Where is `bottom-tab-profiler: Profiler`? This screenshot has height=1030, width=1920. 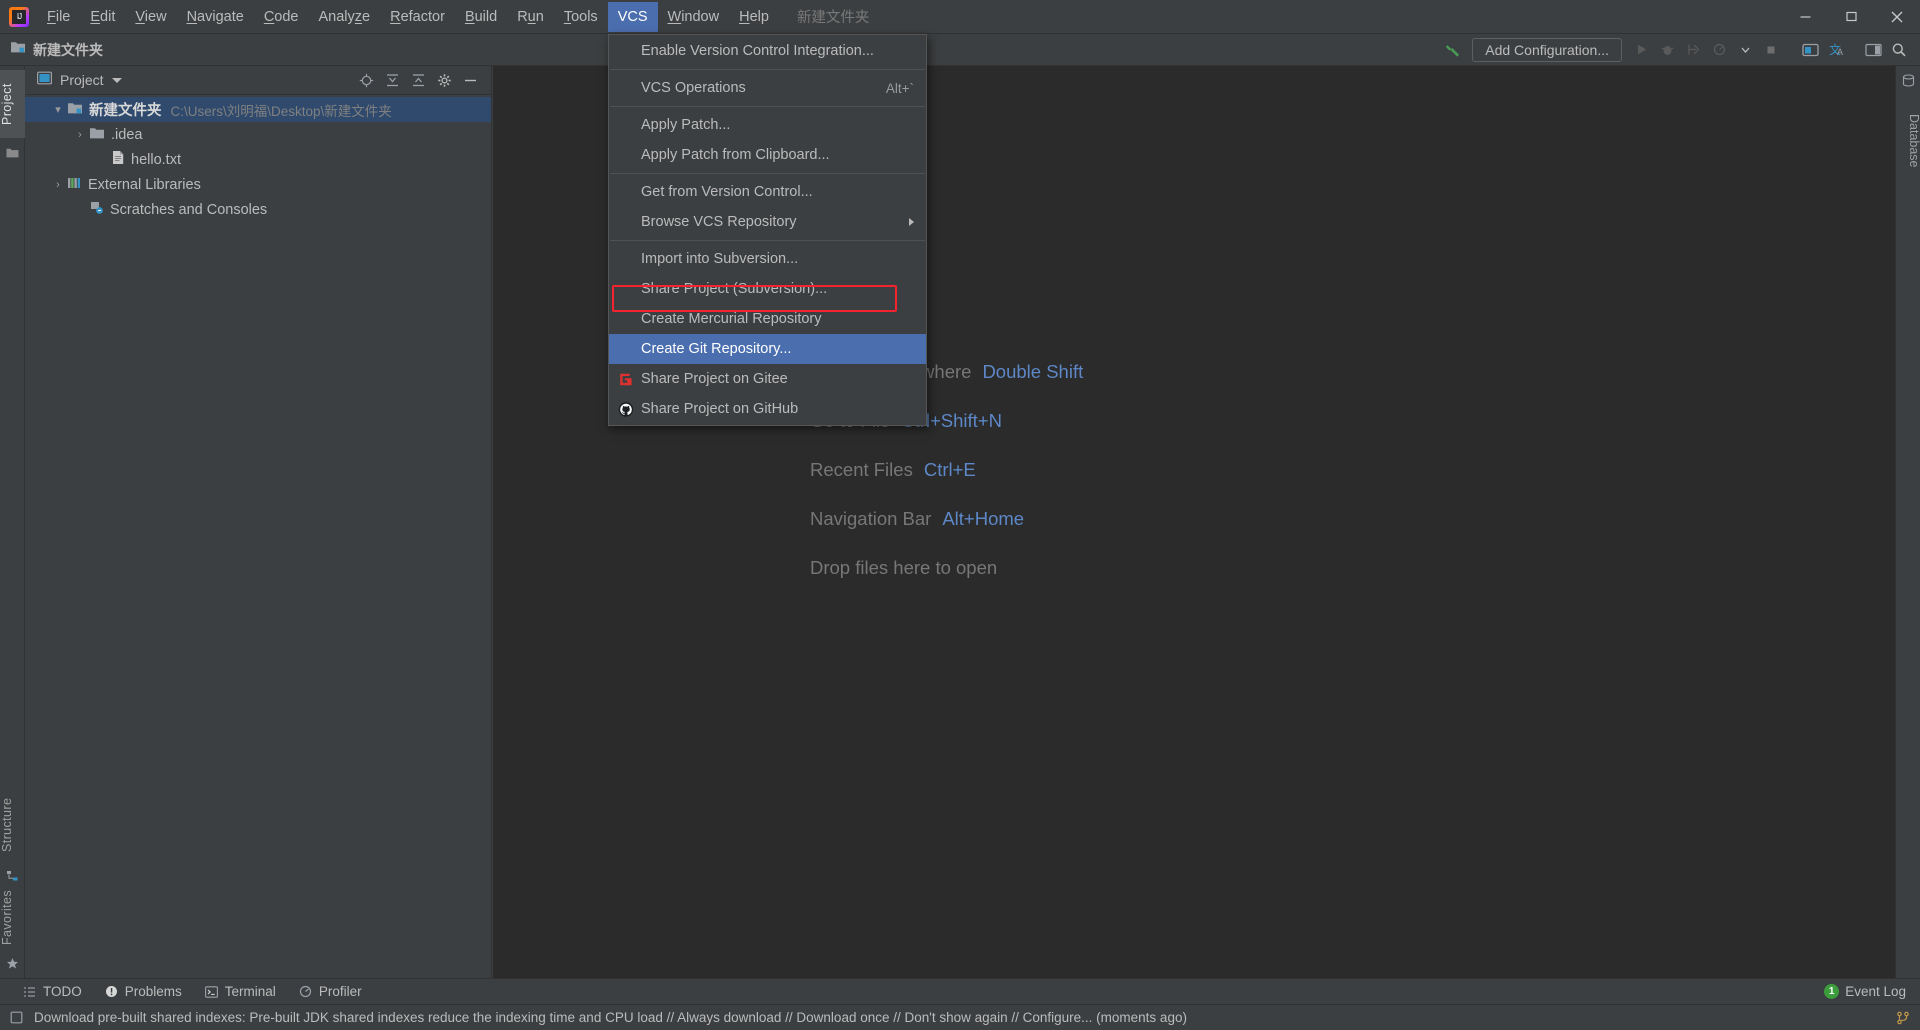
bottom-tab-profiler: Profiler is located at coordinates (330, 991).